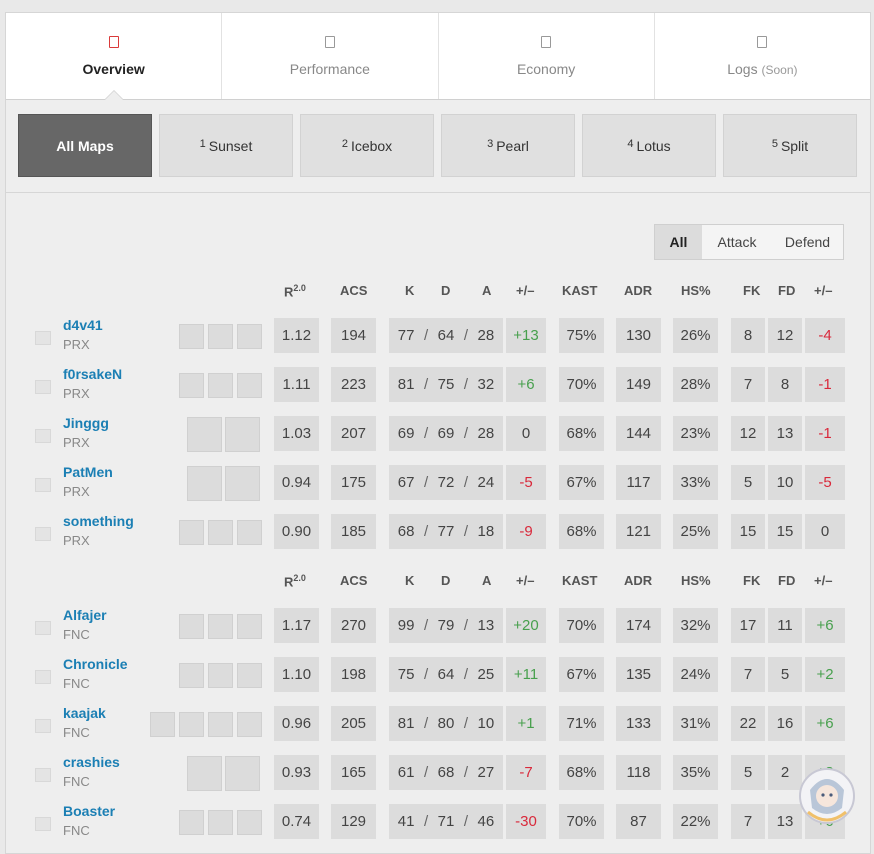  I want to click on map-button-all-maps: All Maps, so click(85, 145).